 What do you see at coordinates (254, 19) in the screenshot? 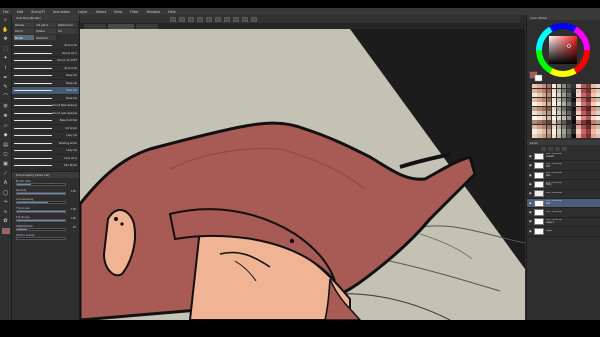
I see `snap-ruler-icon` at bounding box center [254, 19].